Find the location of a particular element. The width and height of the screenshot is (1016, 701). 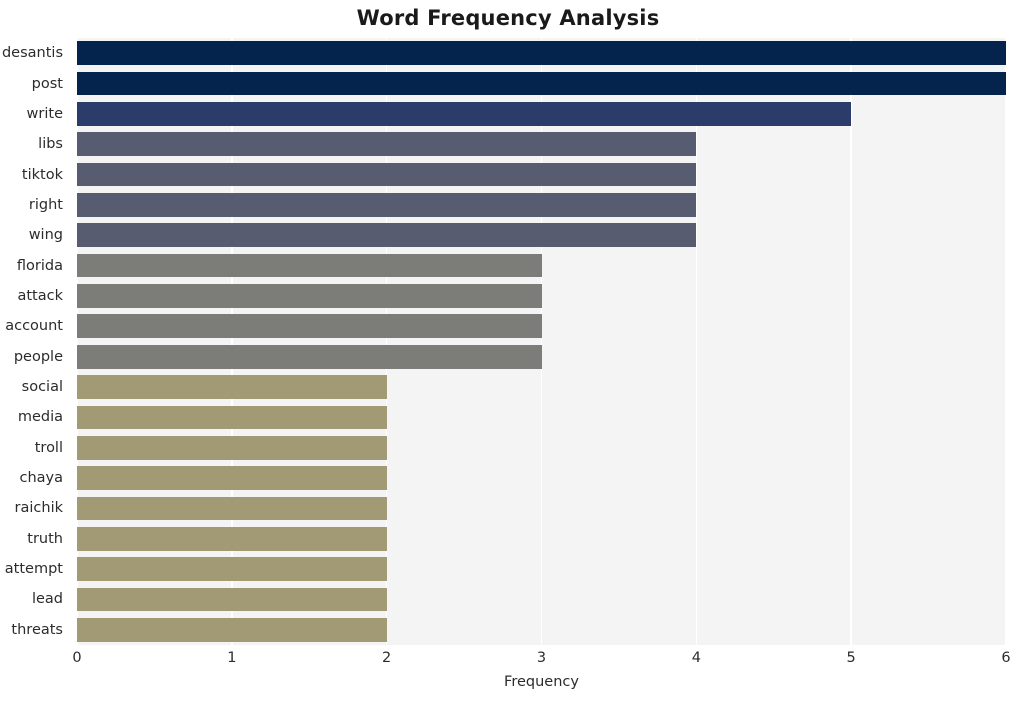

bar-lead is located at coordinates (232, 599).